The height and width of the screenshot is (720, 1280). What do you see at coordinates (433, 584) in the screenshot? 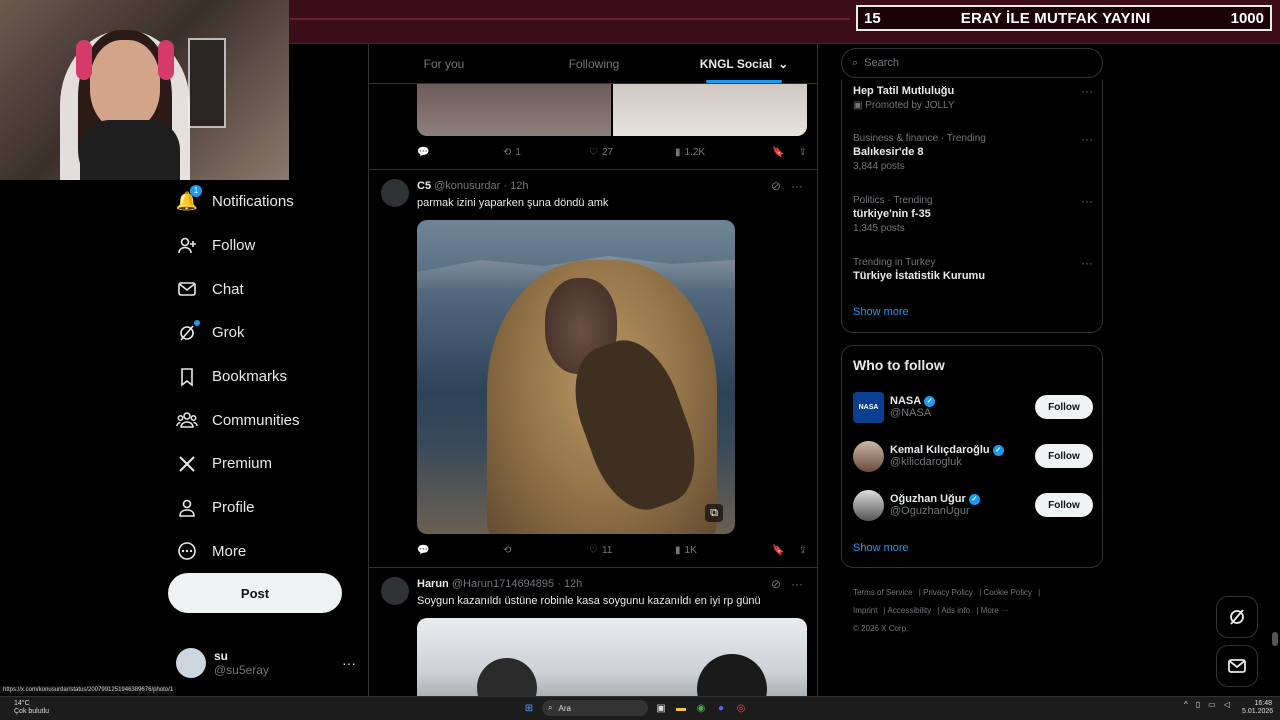
I see `author-name: Harun` at bounding box center [433, 584].